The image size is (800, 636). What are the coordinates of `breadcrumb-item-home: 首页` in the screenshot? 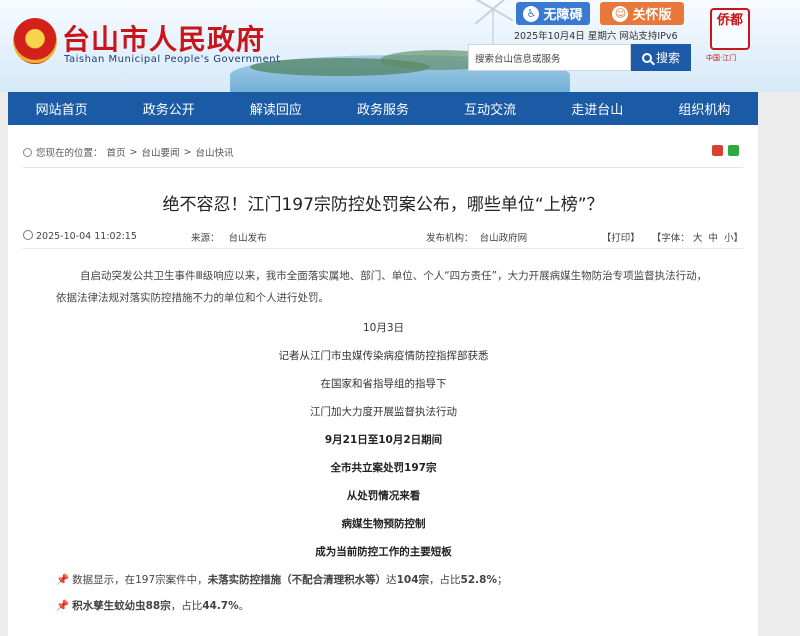 It's located at (116, 152).